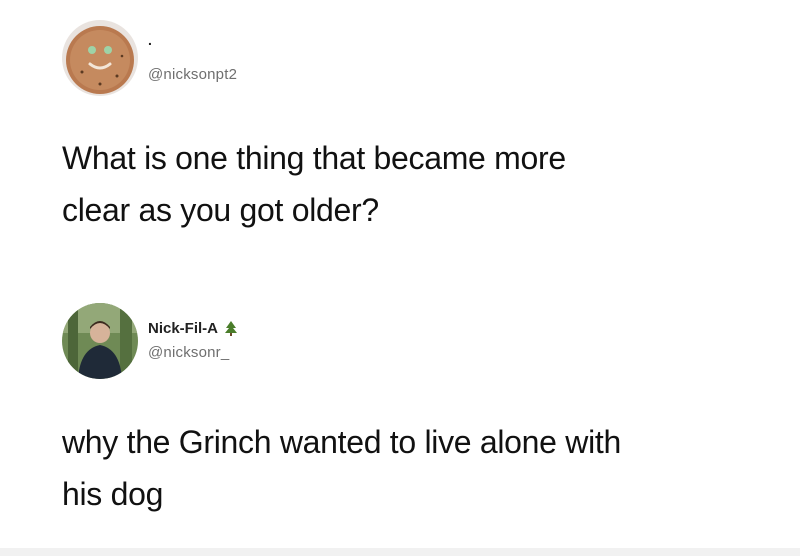  I want to click on display-name: ., so click(150, 40).